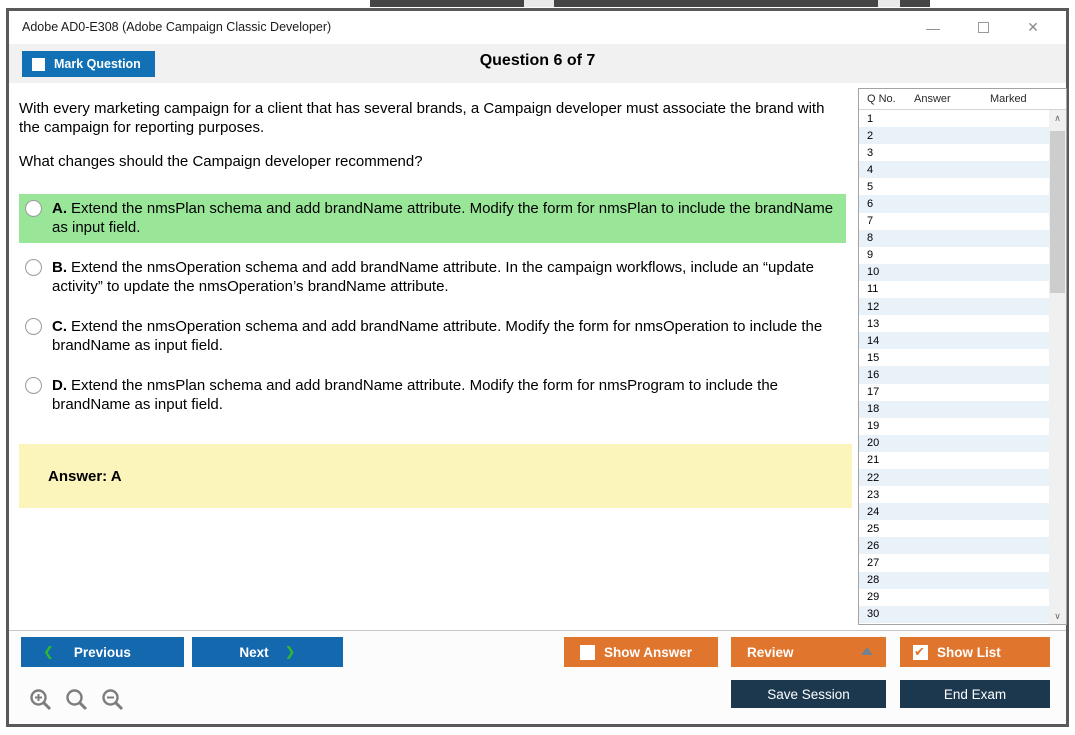 The height and width of the screenshot is (735, 1075). What do you see at coordinates (954, 341) in the screenshot?
I see `list-item: 14` at bounding box center [954, 341].